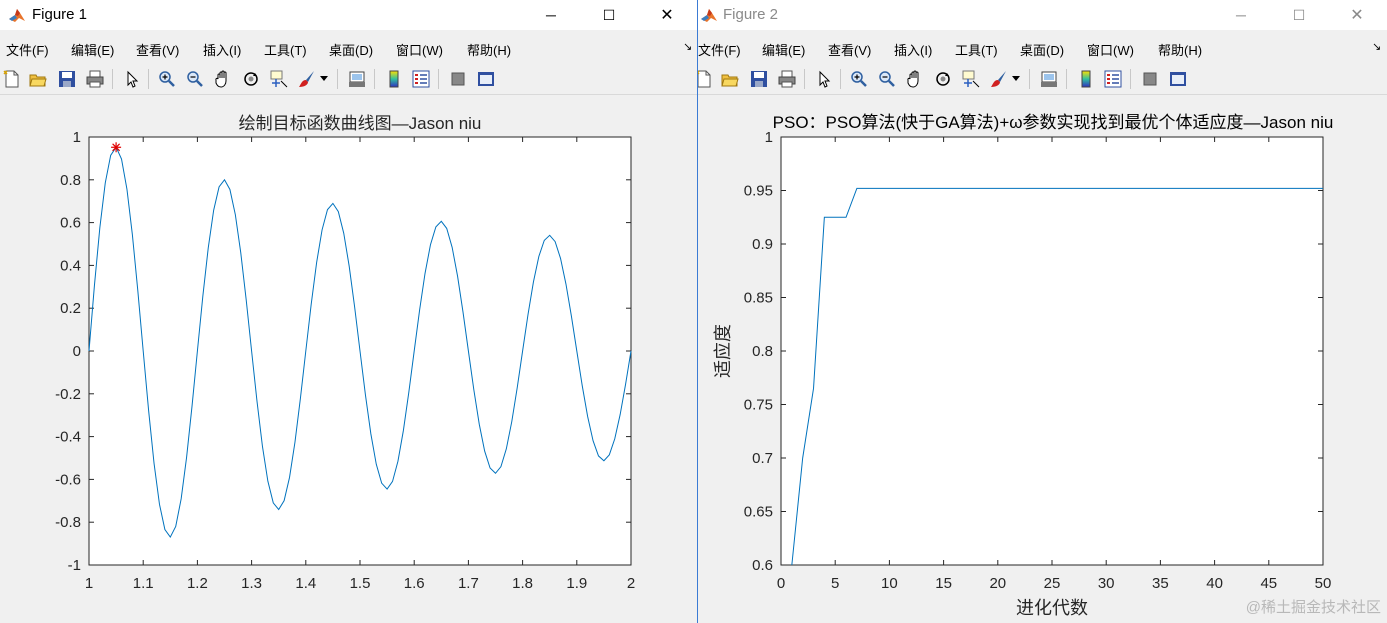 The image size is (1387, 623). What do you see at coordinates (77, 137) in the screenshot?
I see `y-tick-label: 1` at bounding box center [77, 137].